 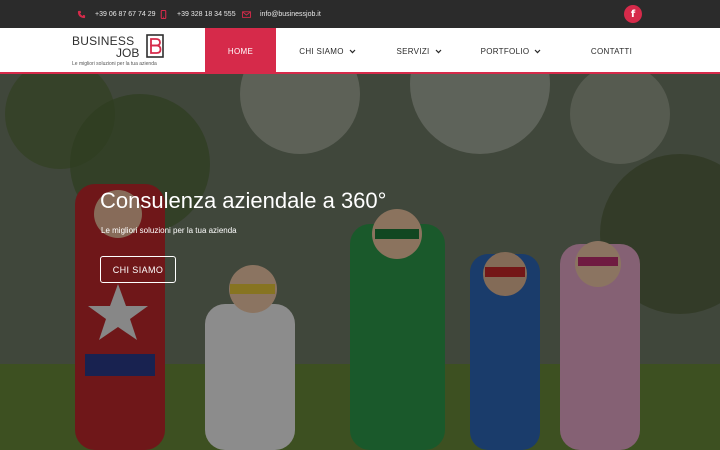 What do you see at coordinates (125, 14) in the screenshot?
I see `phone-number: +39 06 87 67 74 29` at bounding box center [125, 14].